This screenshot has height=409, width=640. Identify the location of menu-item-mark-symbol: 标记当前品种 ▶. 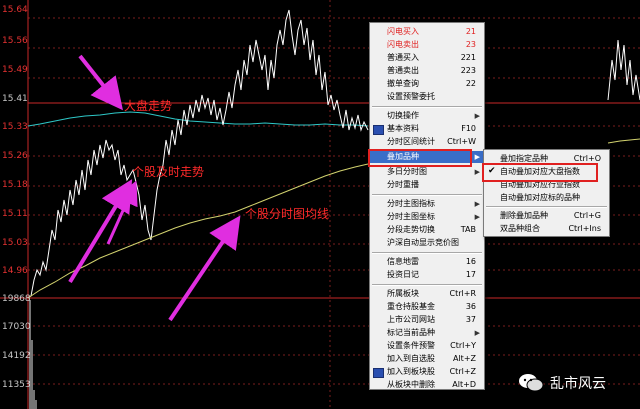
(427, 333).